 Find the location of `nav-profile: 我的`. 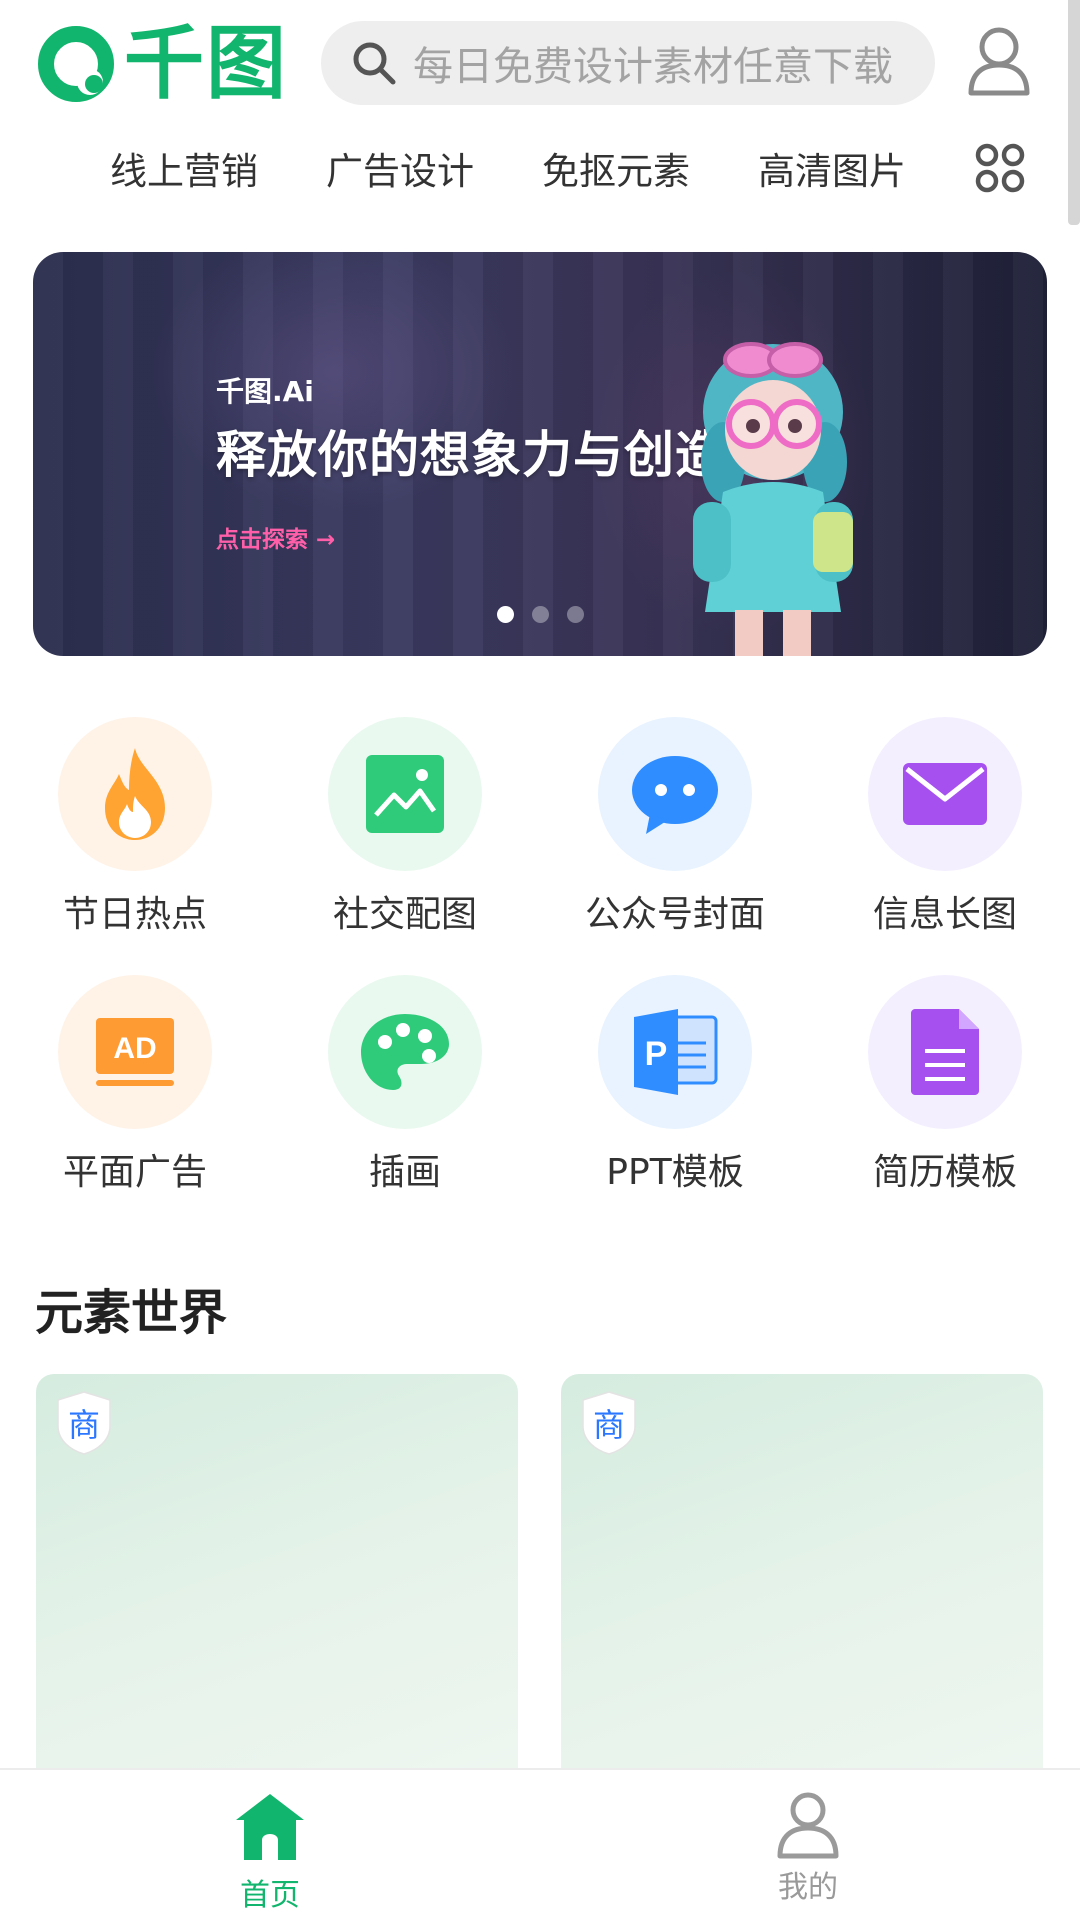

nav-profile: 我的 is located at coordinates (808, 1845).